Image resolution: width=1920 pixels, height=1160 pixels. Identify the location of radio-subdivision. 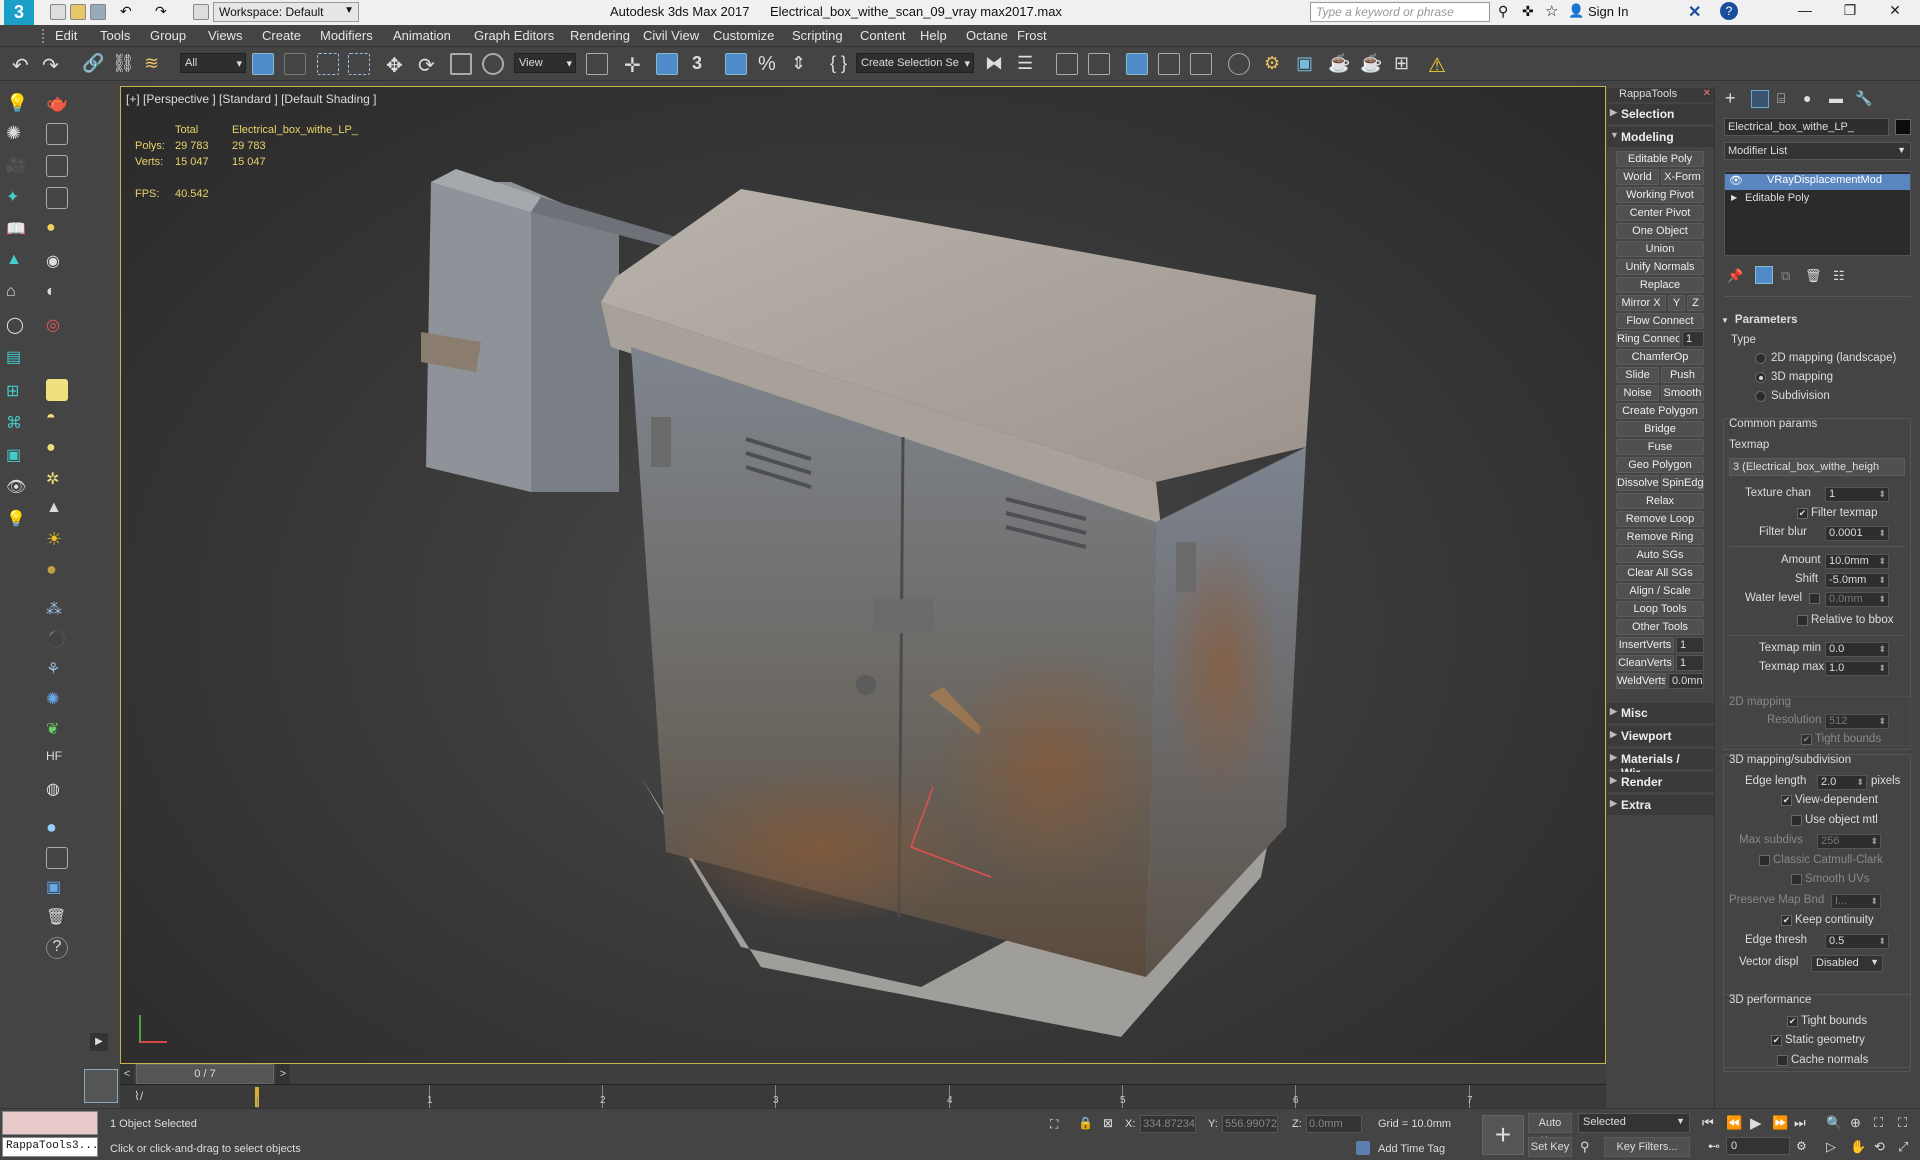
(1760, 396).